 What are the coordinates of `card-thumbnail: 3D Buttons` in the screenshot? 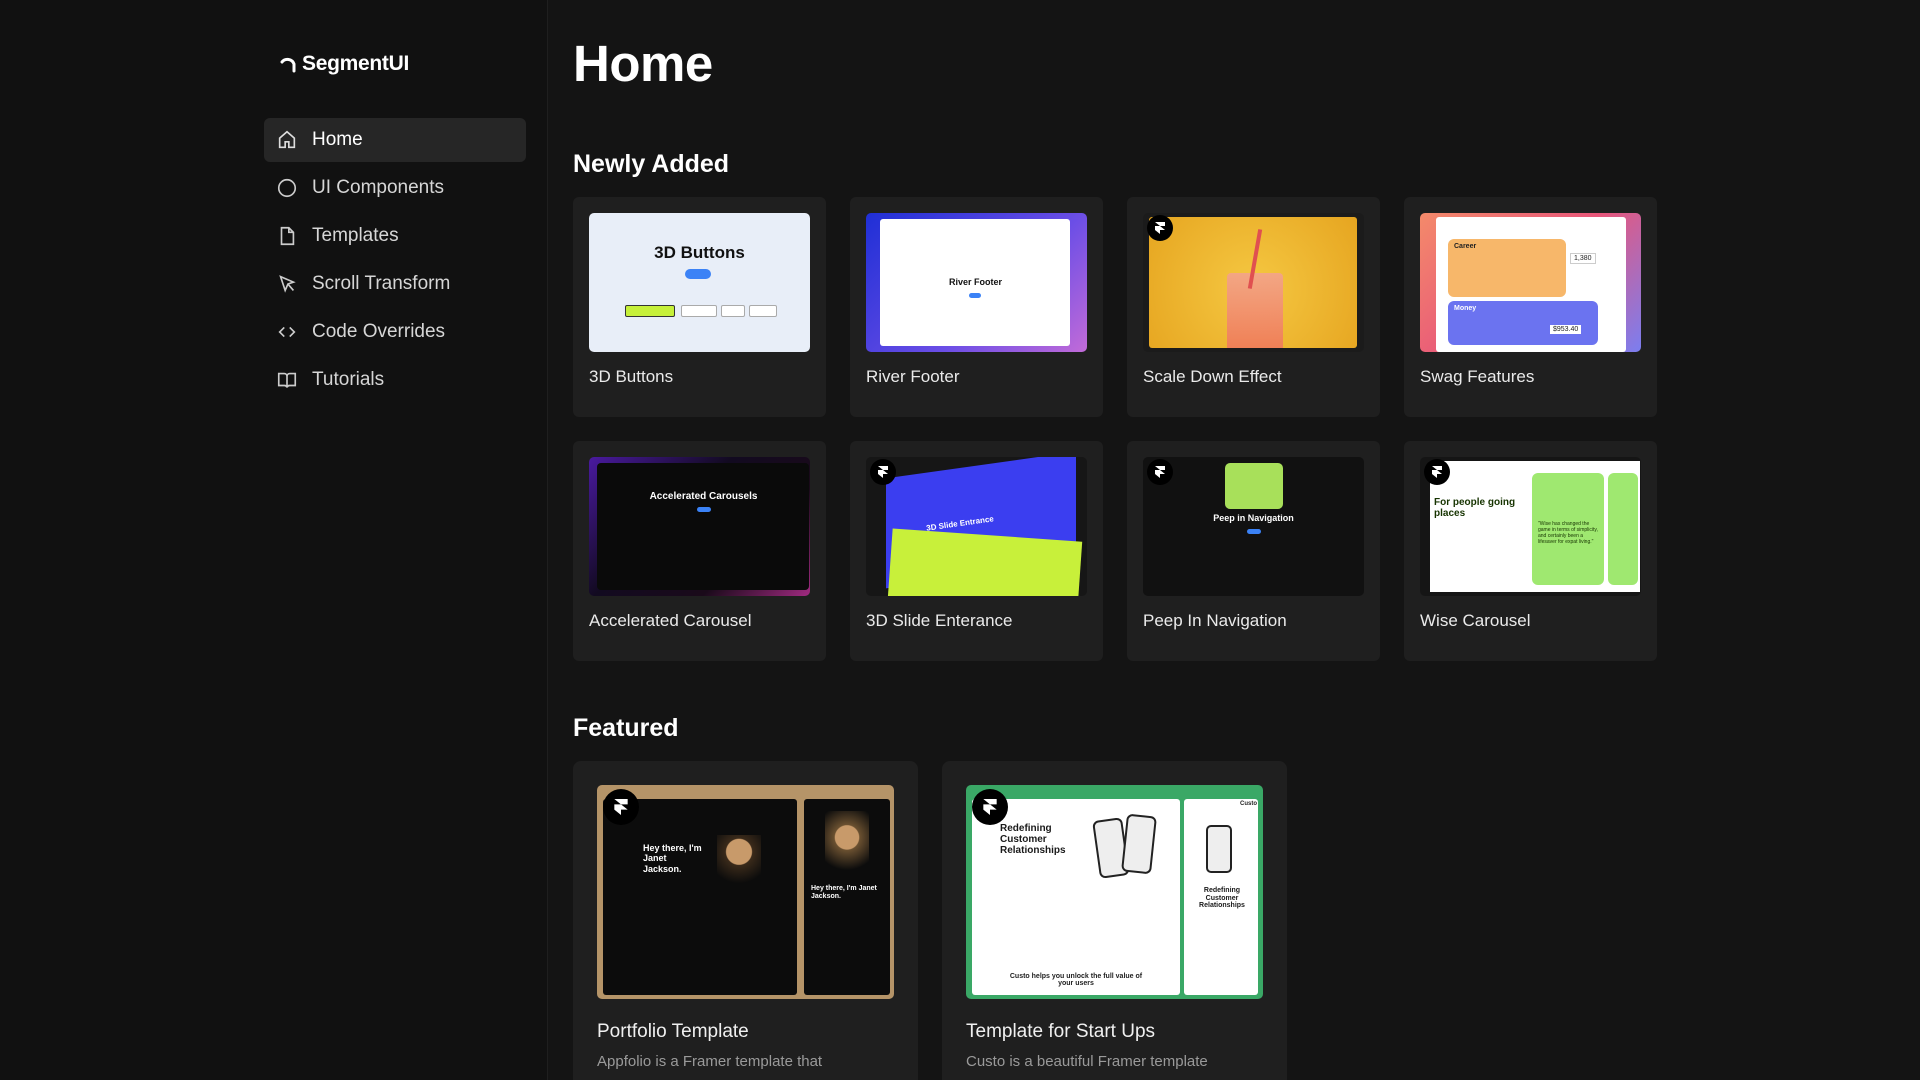 It's located at (699, 282).